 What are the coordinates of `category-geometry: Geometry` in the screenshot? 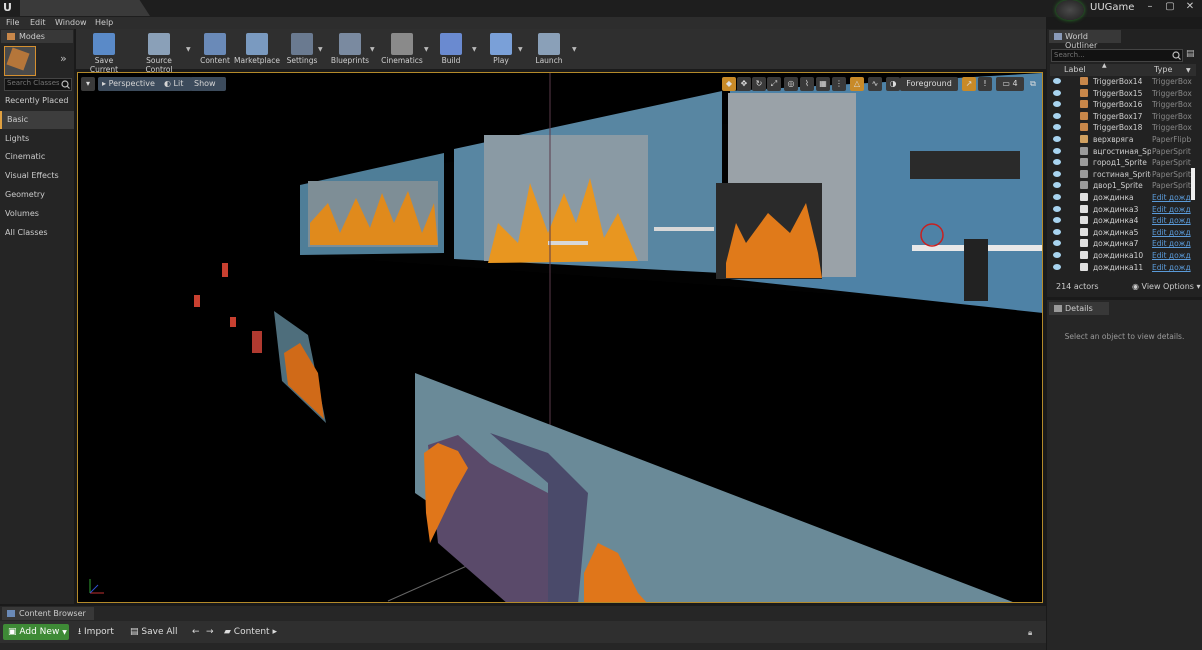 It's located at (37, 195).